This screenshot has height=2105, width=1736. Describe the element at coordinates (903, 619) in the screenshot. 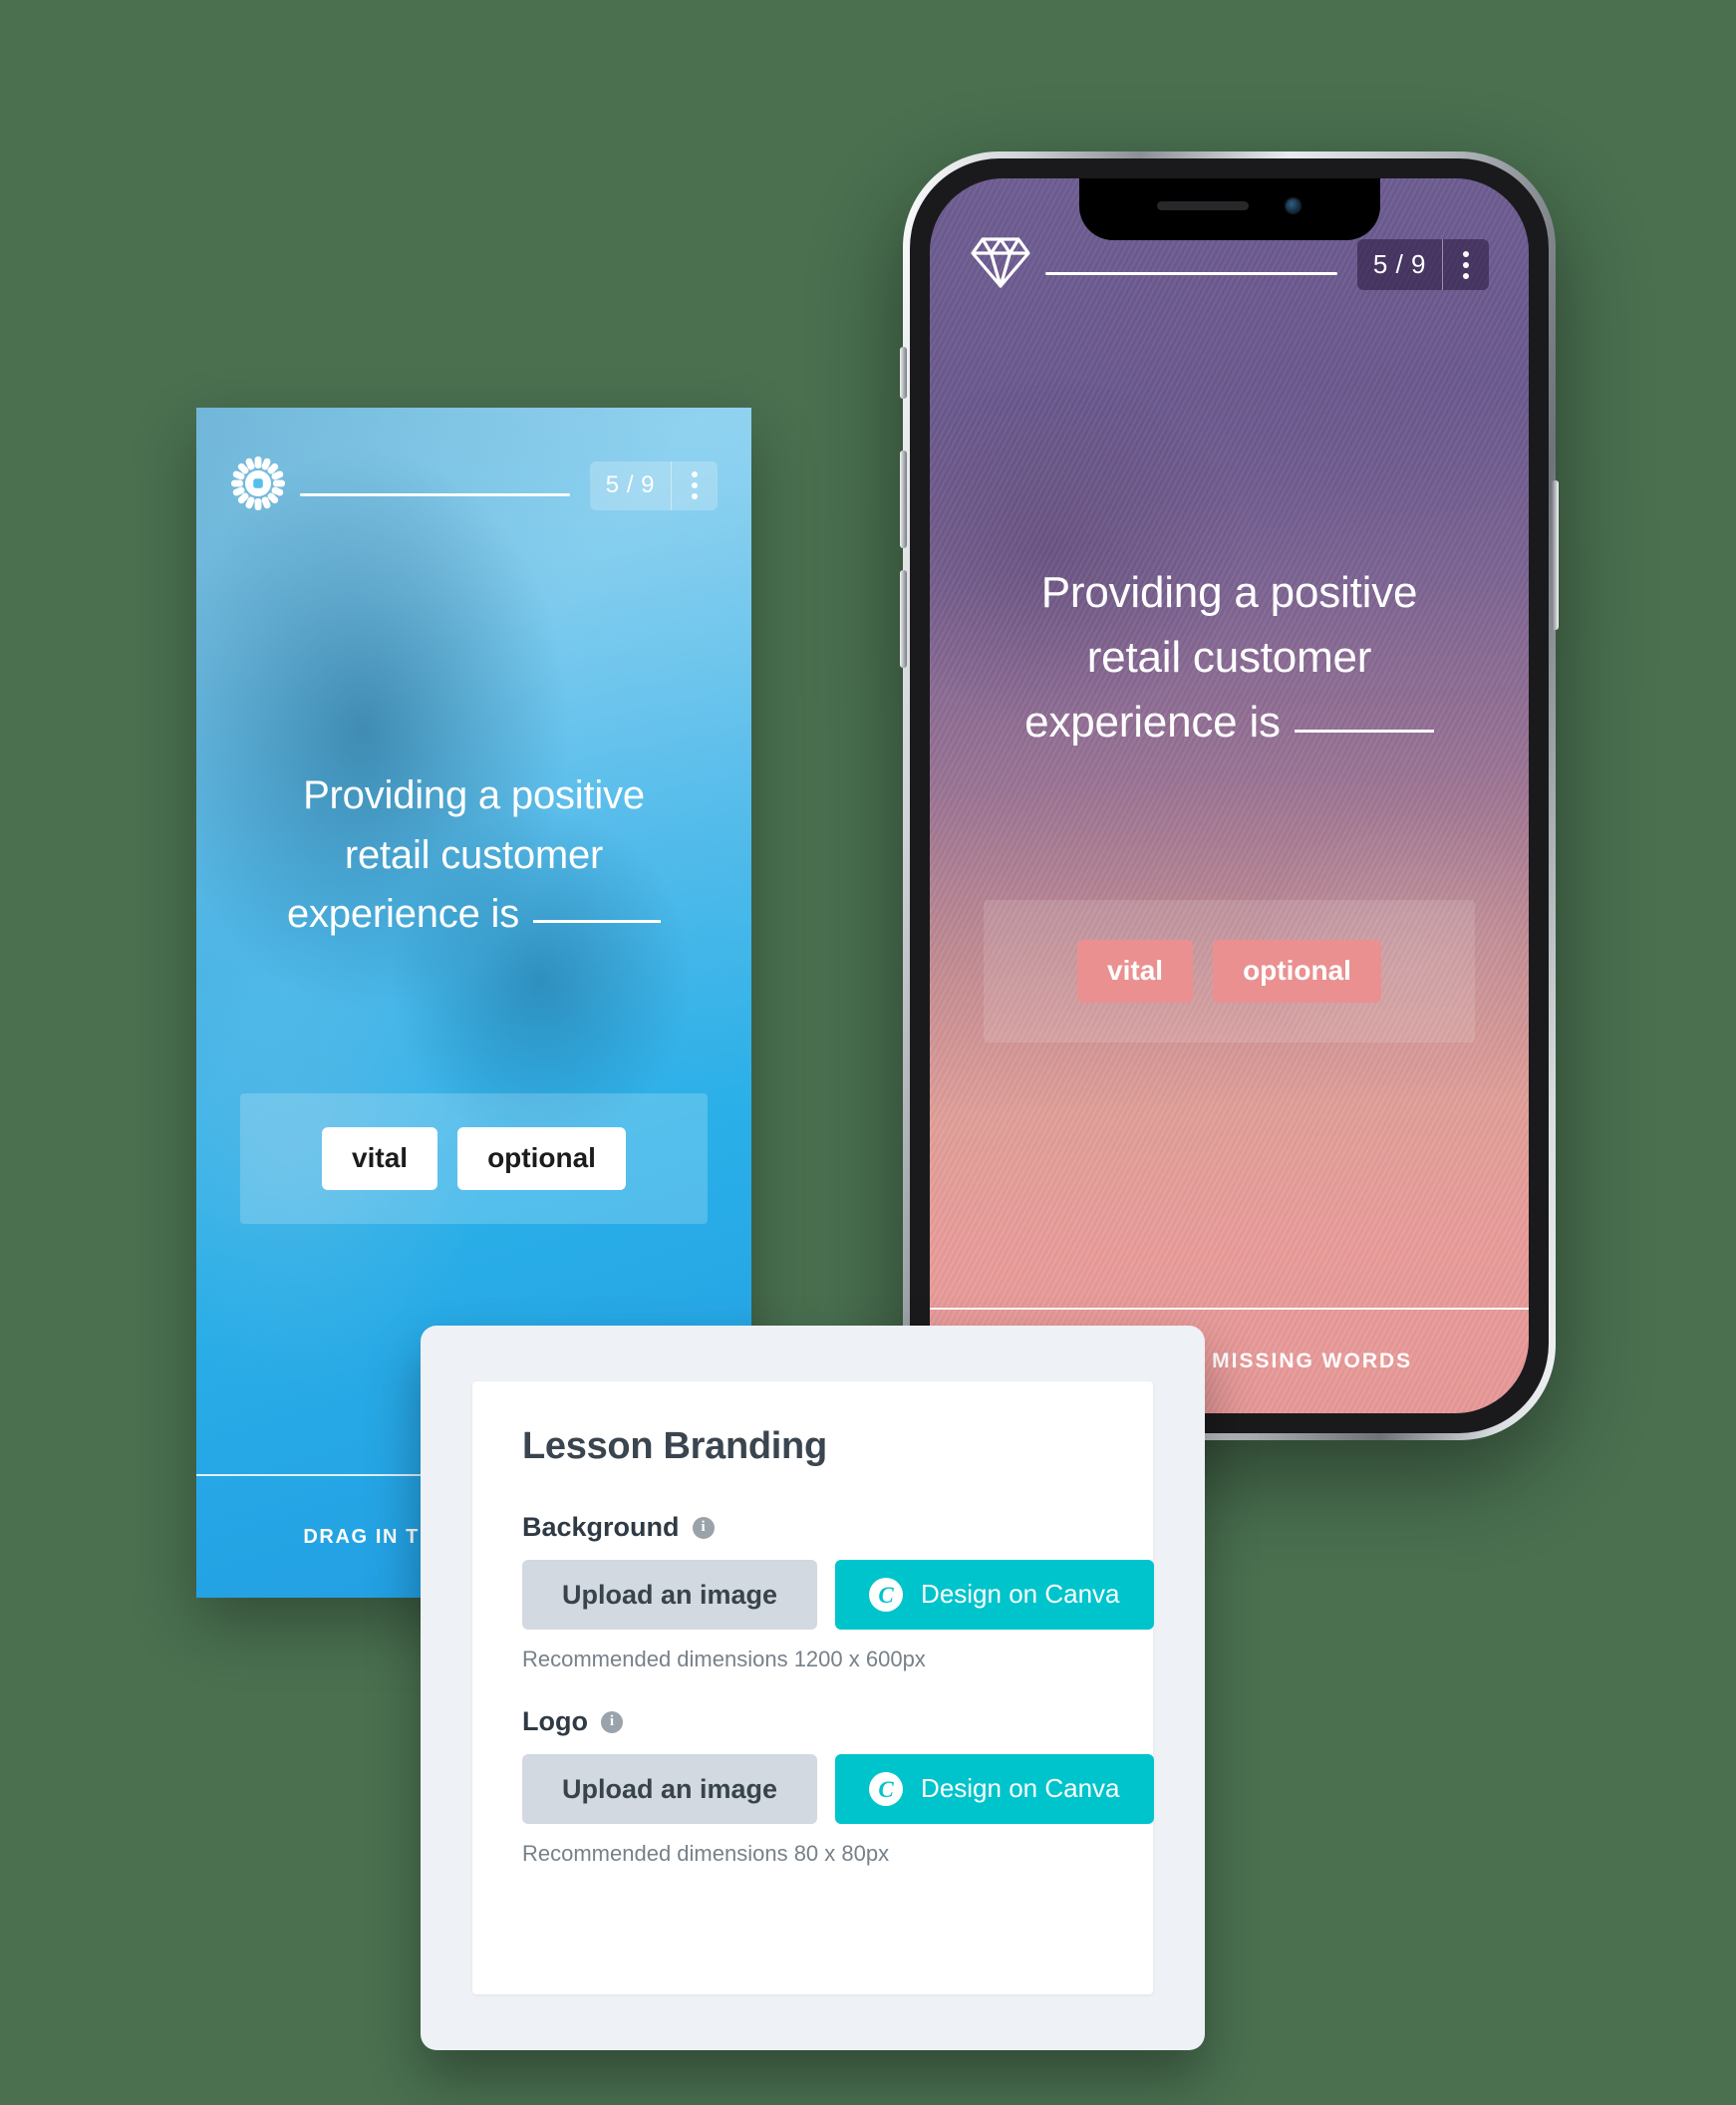

I see `iphone-volume-down-button` at that location.